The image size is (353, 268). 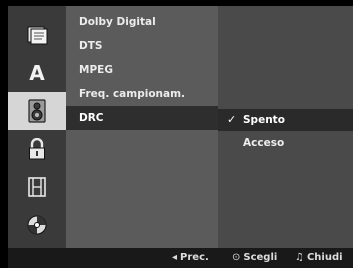 I want to click on menu-item-mpeg: MPEG, so click(x=142, y=70).